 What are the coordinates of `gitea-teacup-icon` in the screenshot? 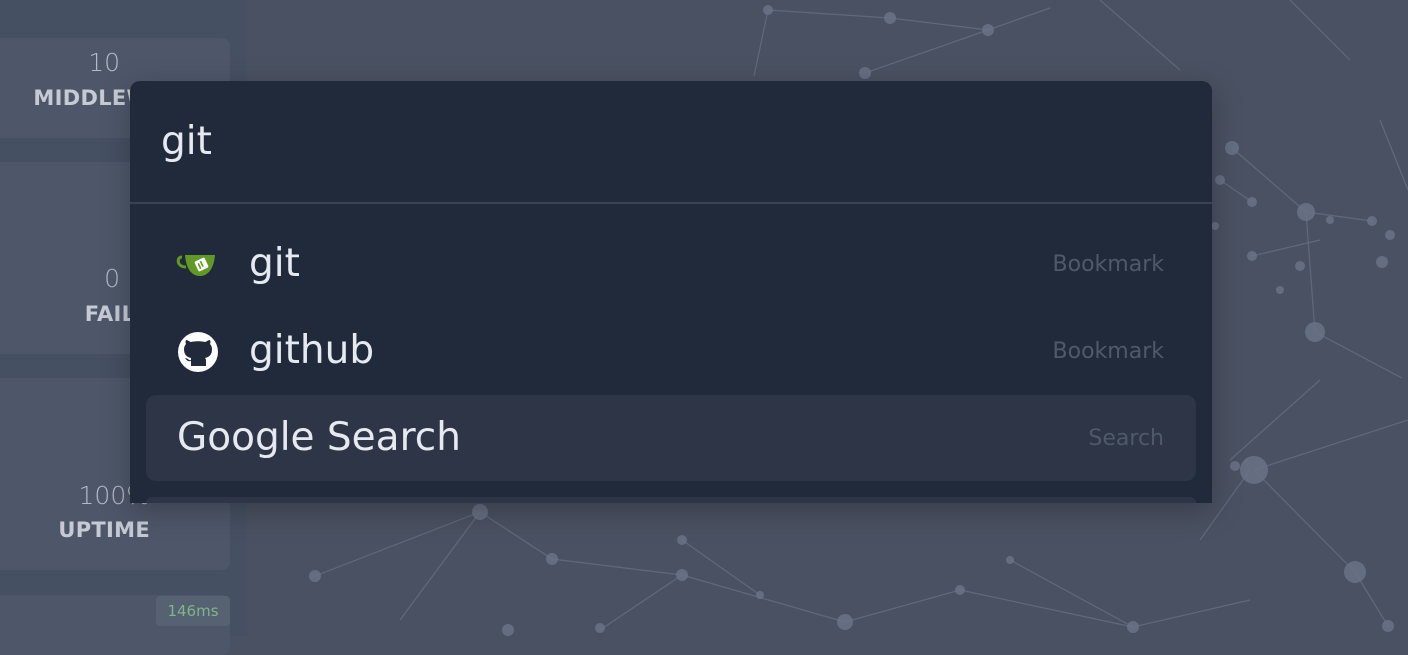 It's located at (198, 265).